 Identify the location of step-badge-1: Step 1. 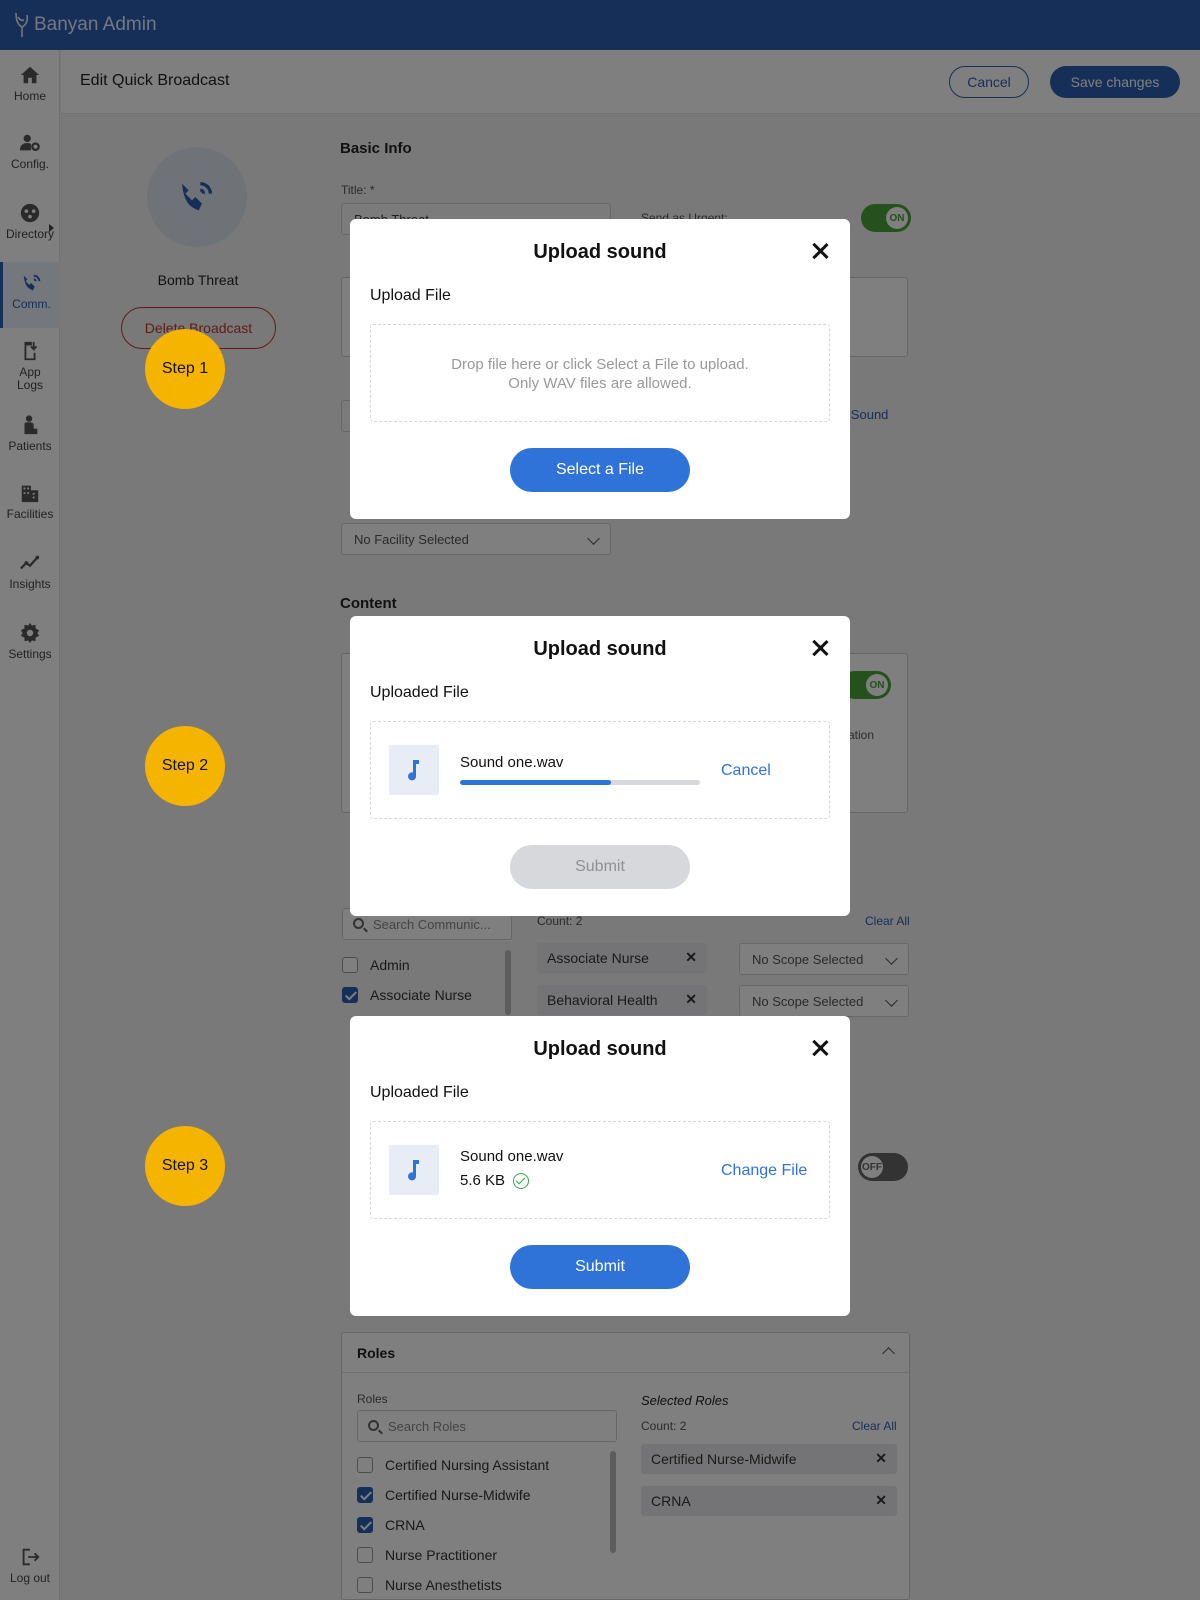
(185, 369).